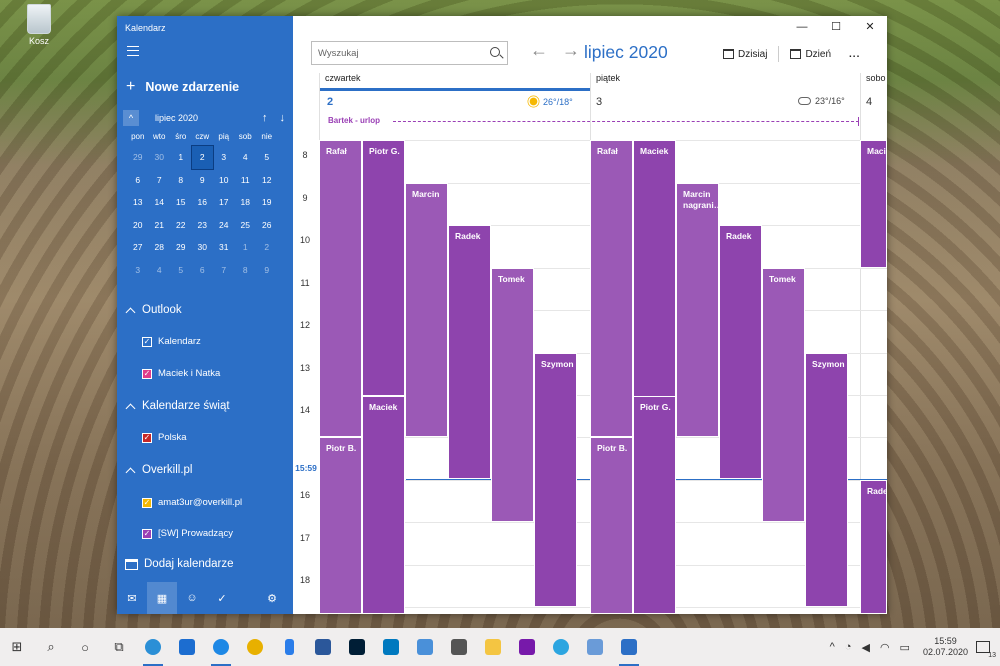 Image resolution: width=1000 pixels, height=666 pixels. Describe the element at coordinates (654, 505) in the screenshot. I see `calendar-event: Piotr G.` at that location.